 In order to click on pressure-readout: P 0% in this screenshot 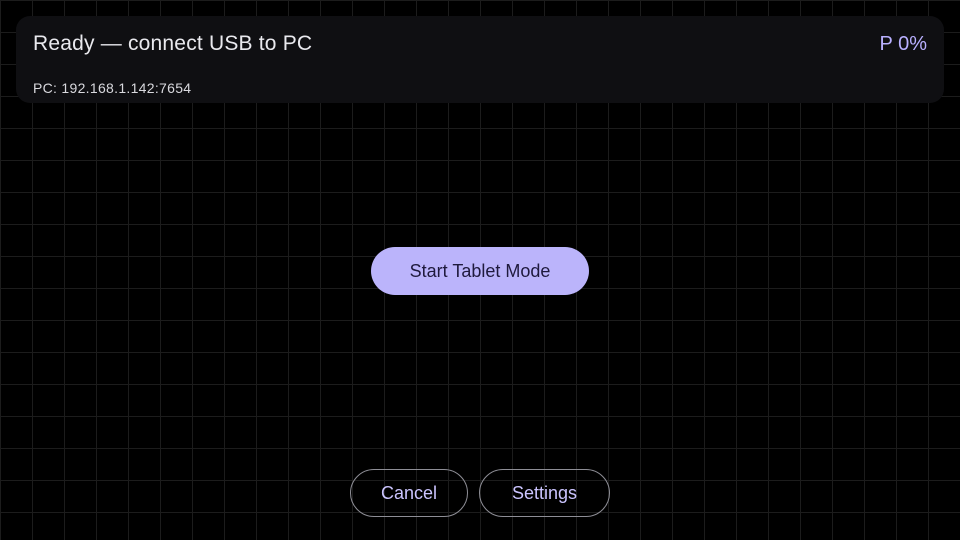, I will do `click(903, 44)`.